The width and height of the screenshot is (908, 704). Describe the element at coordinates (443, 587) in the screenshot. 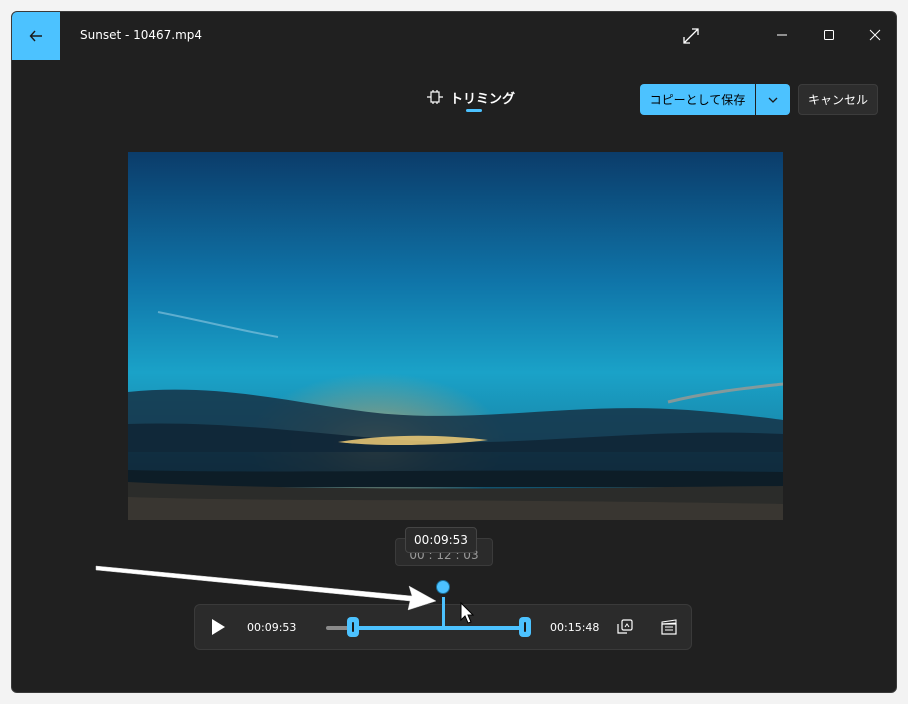

I see `playhead-handle` at that location.